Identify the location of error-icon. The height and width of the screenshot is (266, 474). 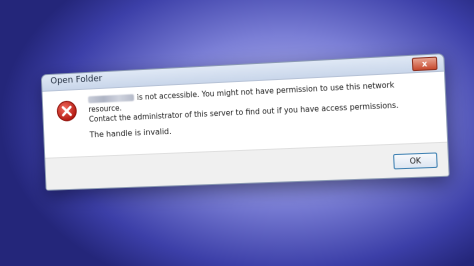
(67, 111).